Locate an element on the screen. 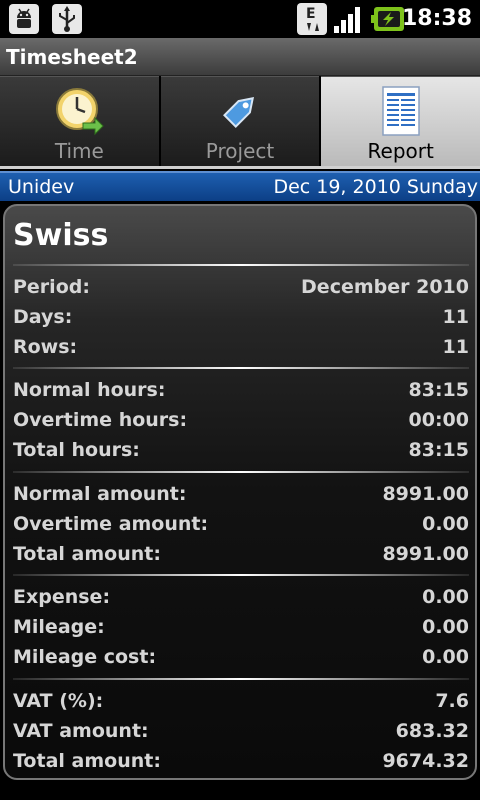  signal-icon is located at coordinates (349, 19).